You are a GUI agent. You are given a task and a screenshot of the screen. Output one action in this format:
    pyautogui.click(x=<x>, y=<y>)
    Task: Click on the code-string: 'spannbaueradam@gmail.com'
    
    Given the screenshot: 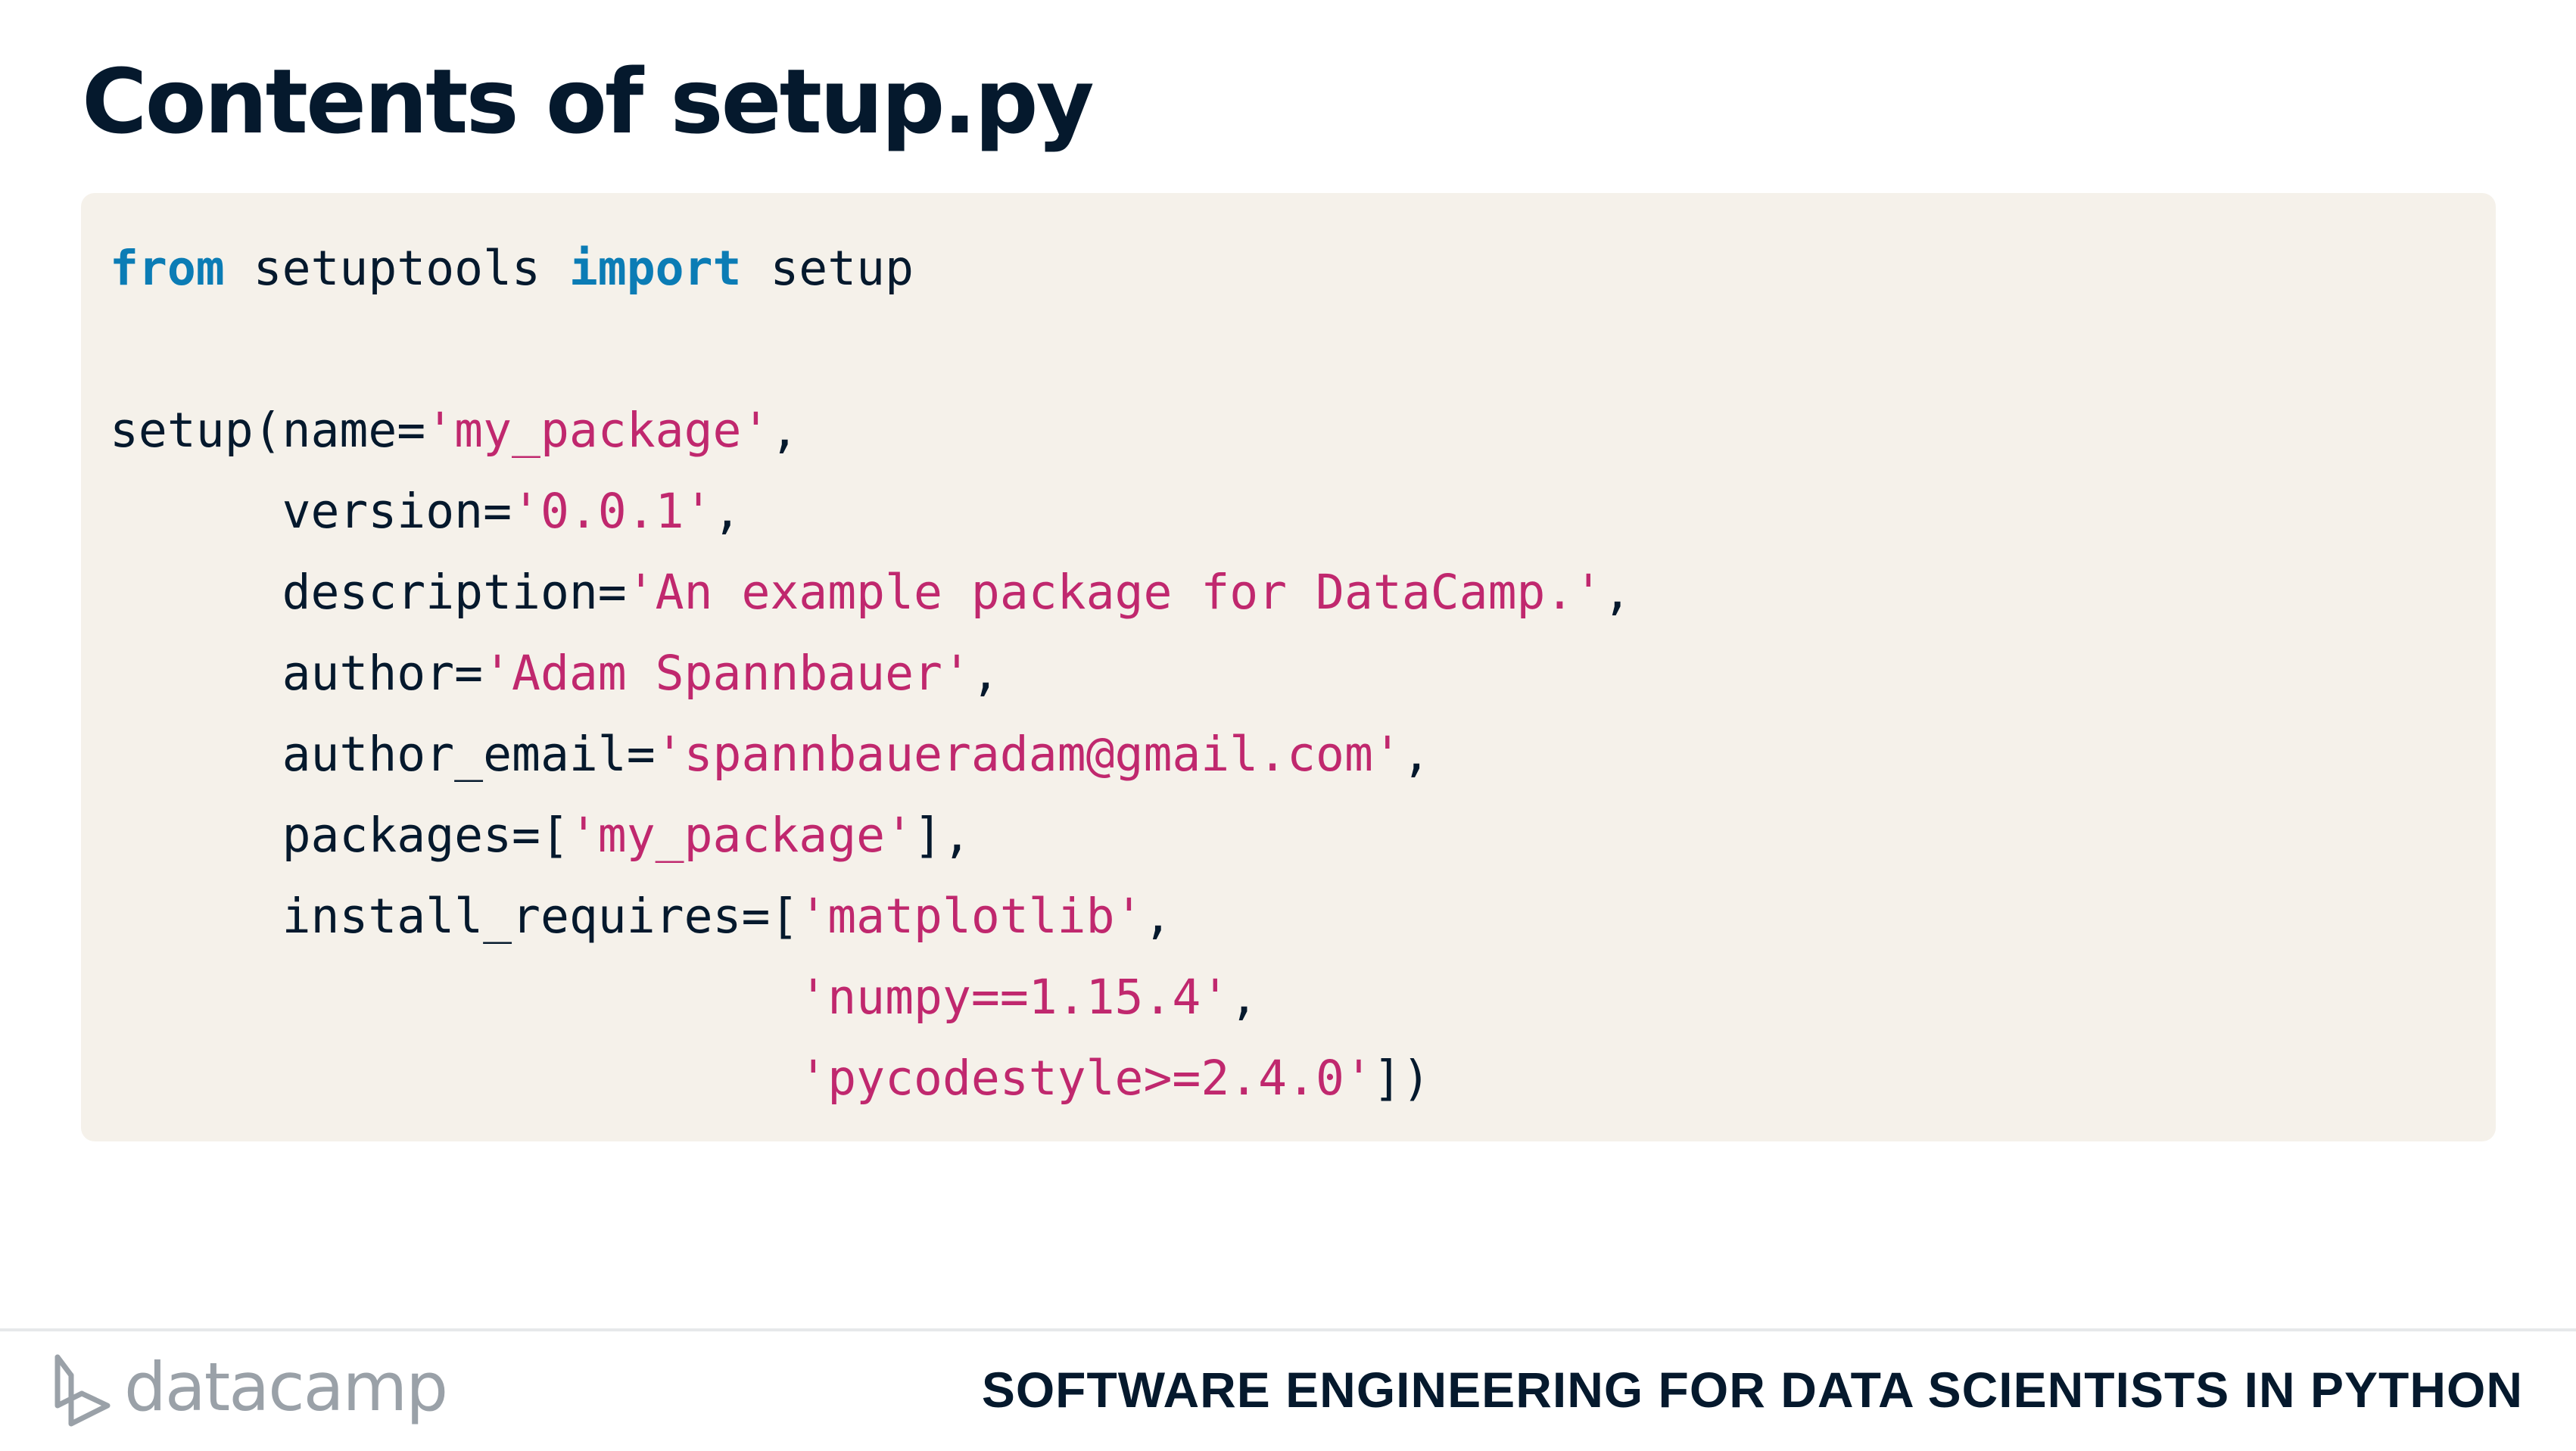 What is the action you would take?
    pyautogui.click(x=1028, y=755)
    